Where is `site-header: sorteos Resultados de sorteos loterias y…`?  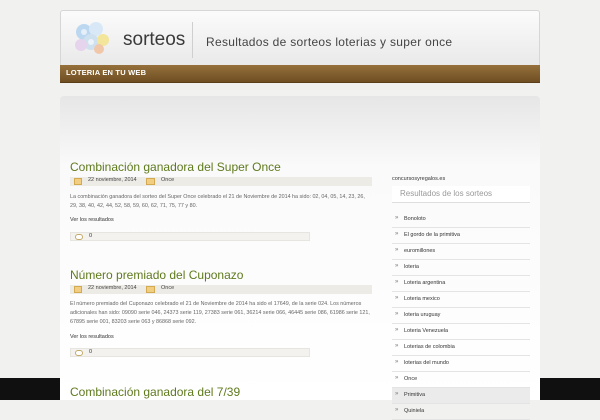
site-header: sorteos Resultados de sorteos loterias y… is located at coordinates (300, 37).